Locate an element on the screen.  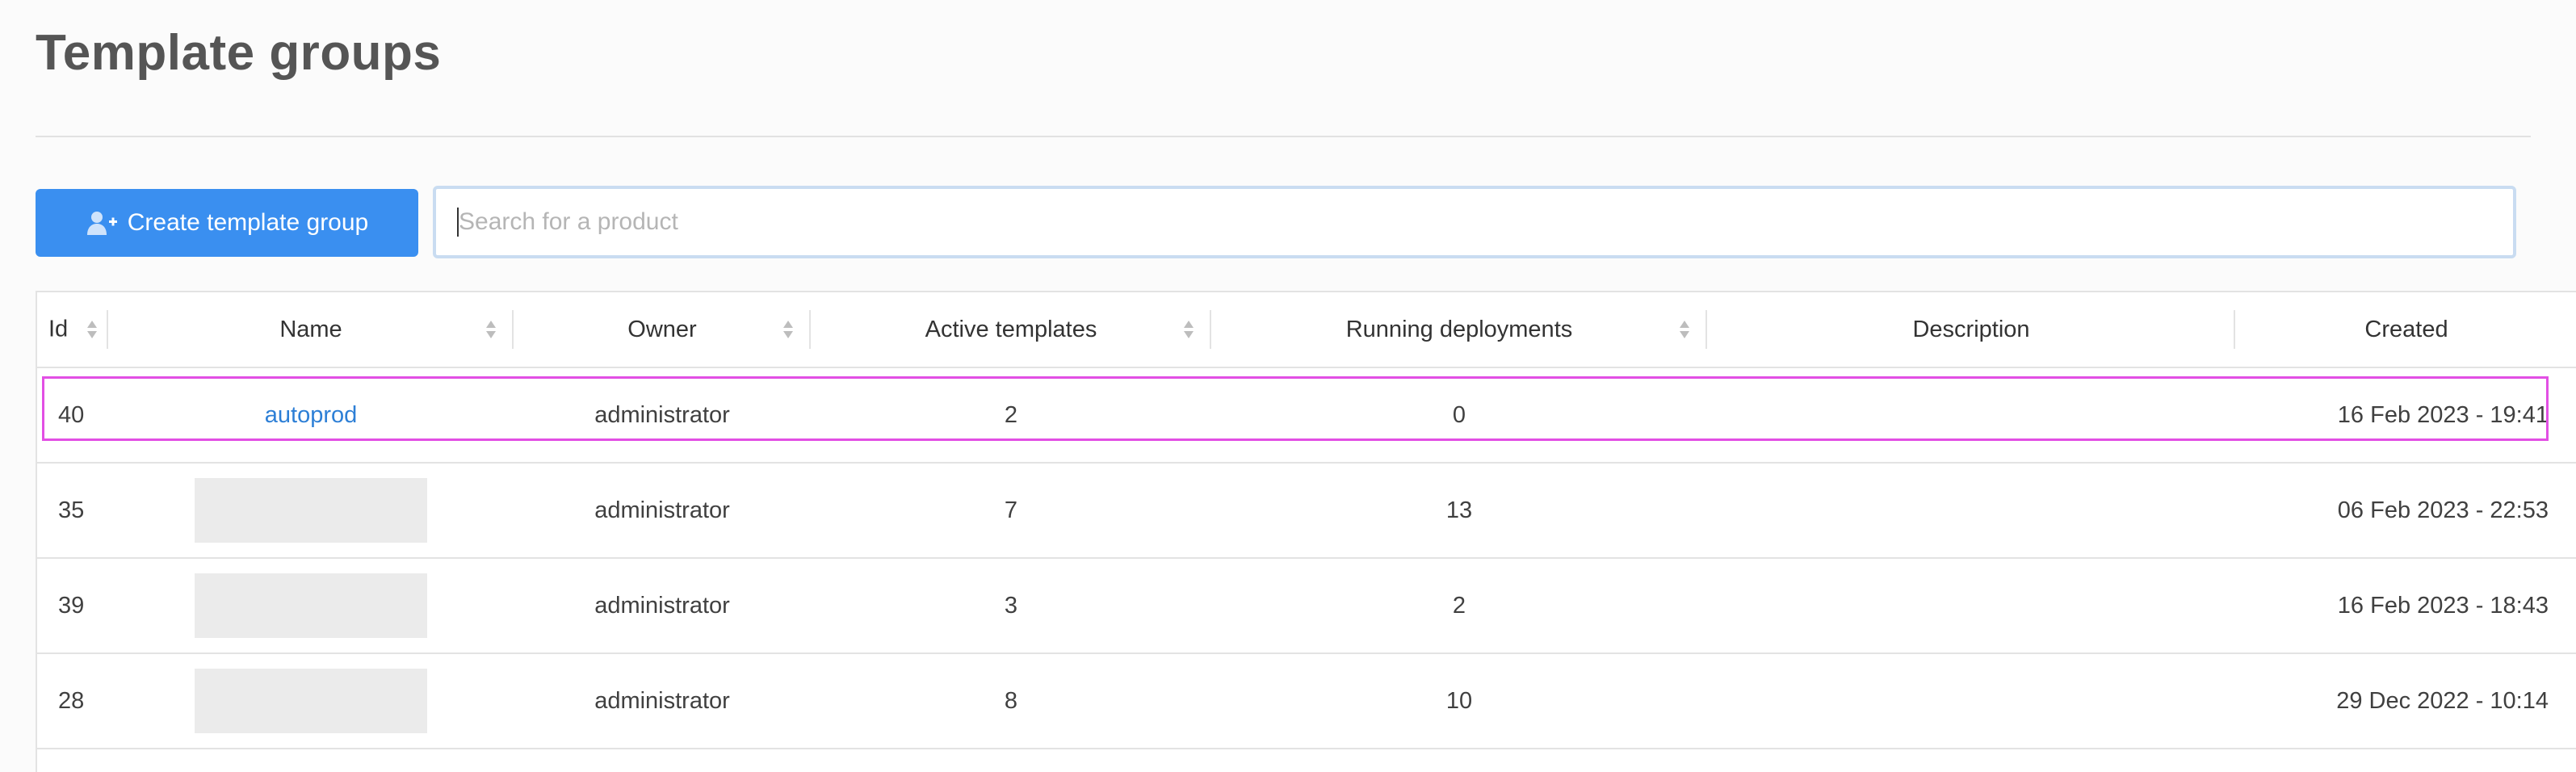
cell-id: 39 is located at coordinates (72, 606).